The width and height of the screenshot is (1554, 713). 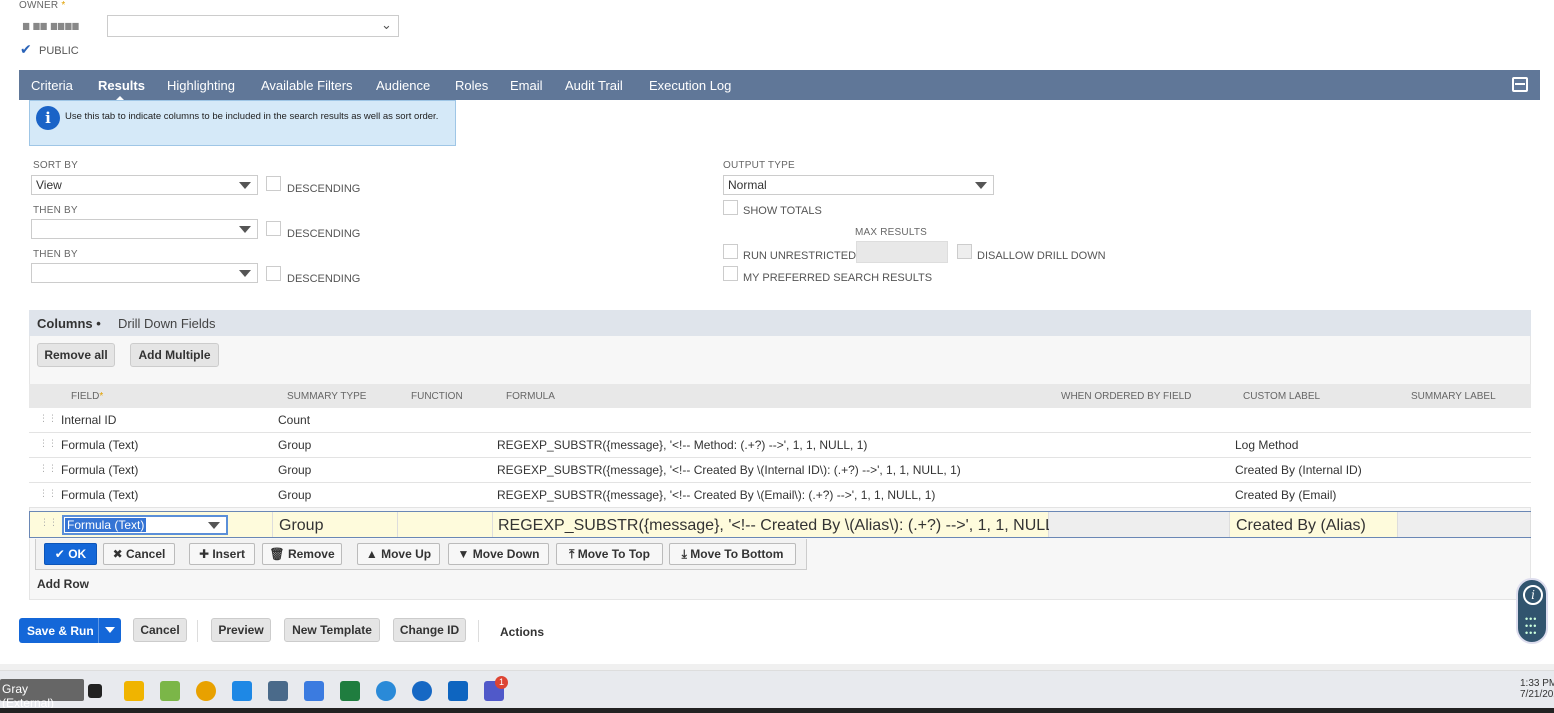 I want to click on new-template-button: New Template, so click(x=332, y=630).